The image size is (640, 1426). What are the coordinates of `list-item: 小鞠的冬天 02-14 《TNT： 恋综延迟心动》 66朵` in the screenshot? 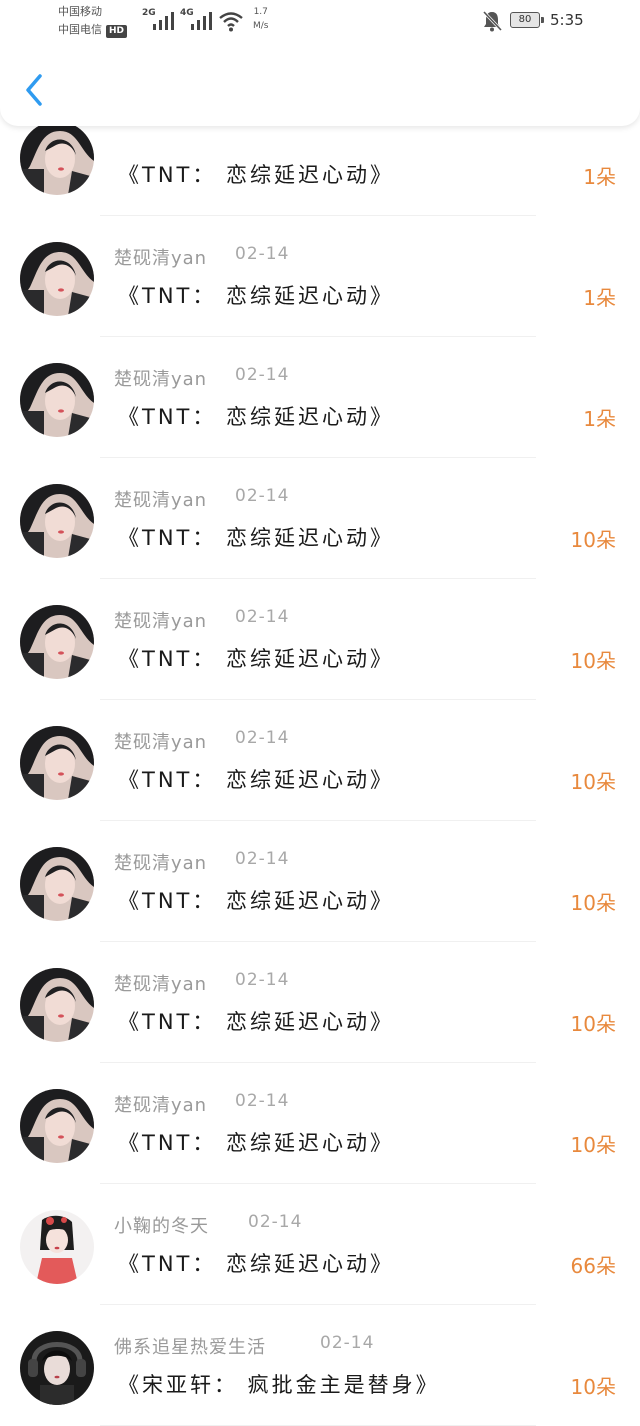 It's located at (320, 1244).